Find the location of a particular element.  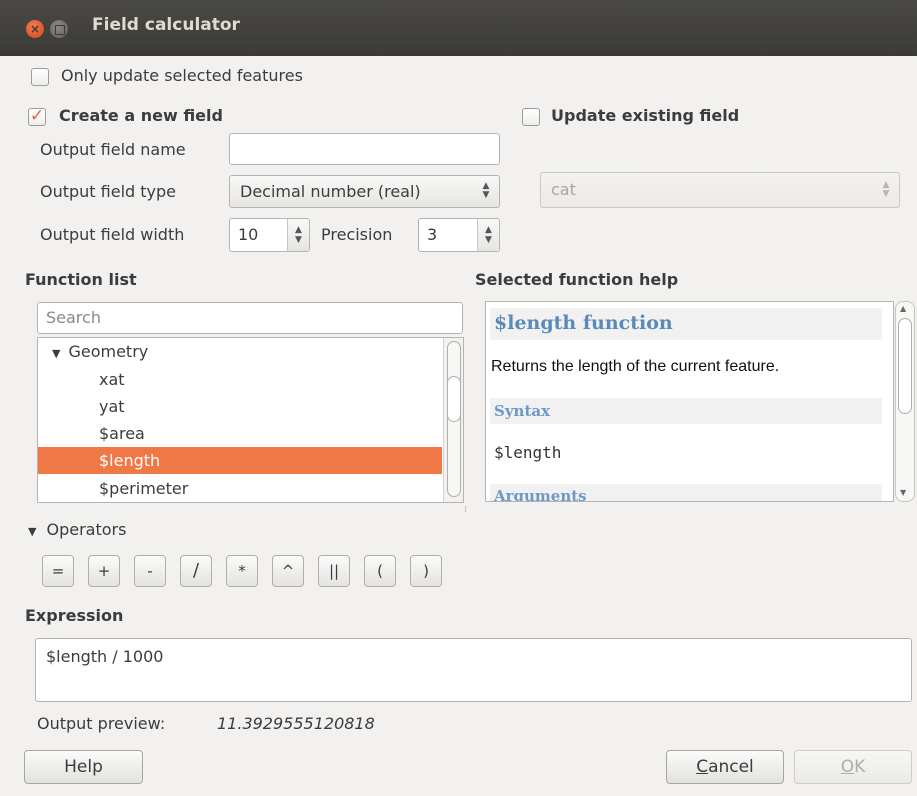

function-list-scrollbar is located at coordinates (453, 420).